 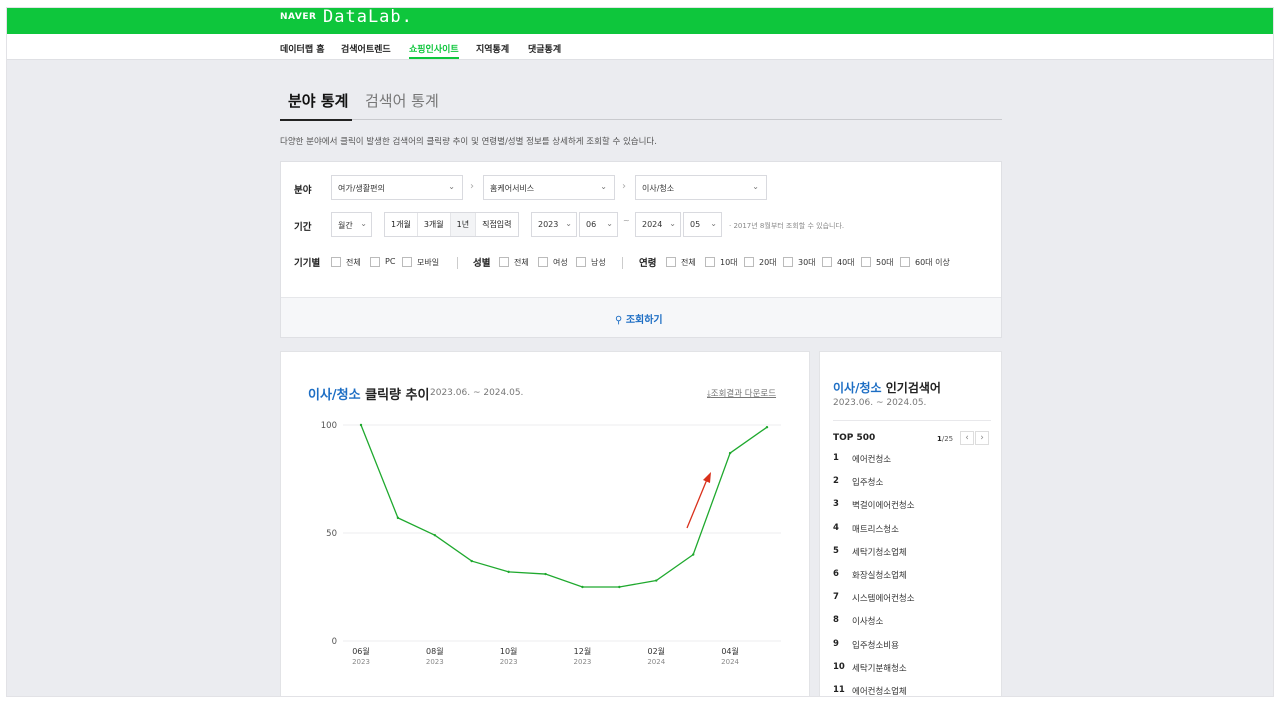 I want to click on age-20s-checkbox, so click(x=749, y=262).